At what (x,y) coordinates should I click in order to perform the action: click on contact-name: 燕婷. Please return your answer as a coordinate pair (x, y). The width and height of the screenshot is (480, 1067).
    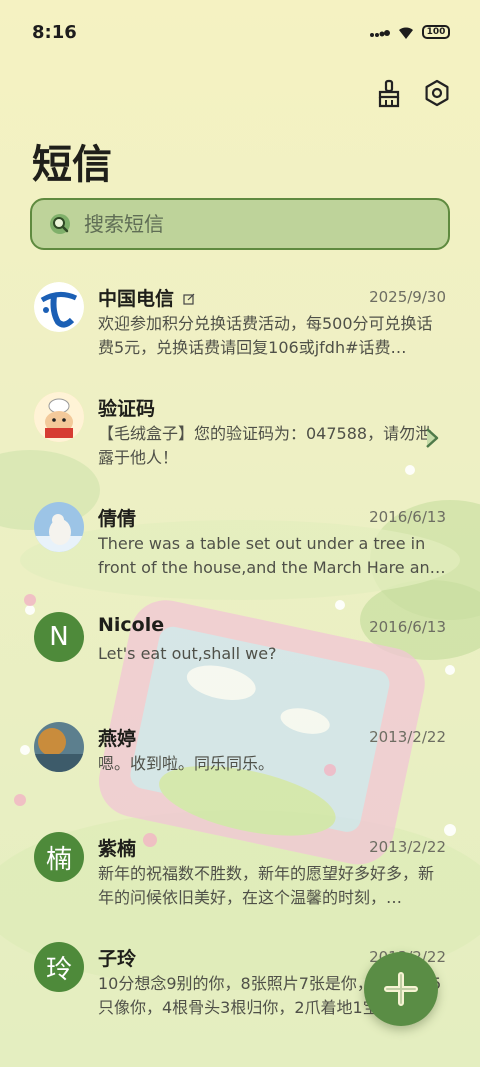
    Looking at the image, I should click on (117, 739).